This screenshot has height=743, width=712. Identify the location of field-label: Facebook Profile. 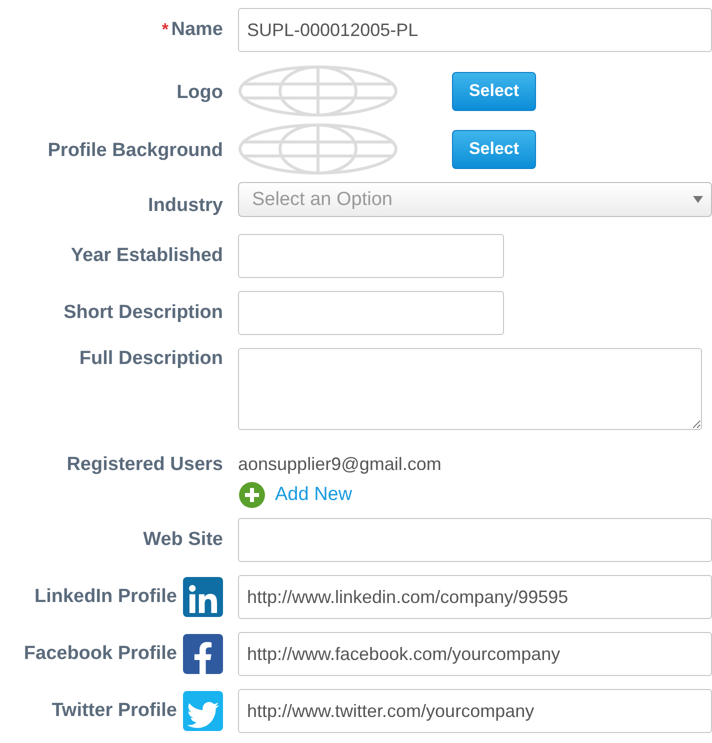
(100, 654).